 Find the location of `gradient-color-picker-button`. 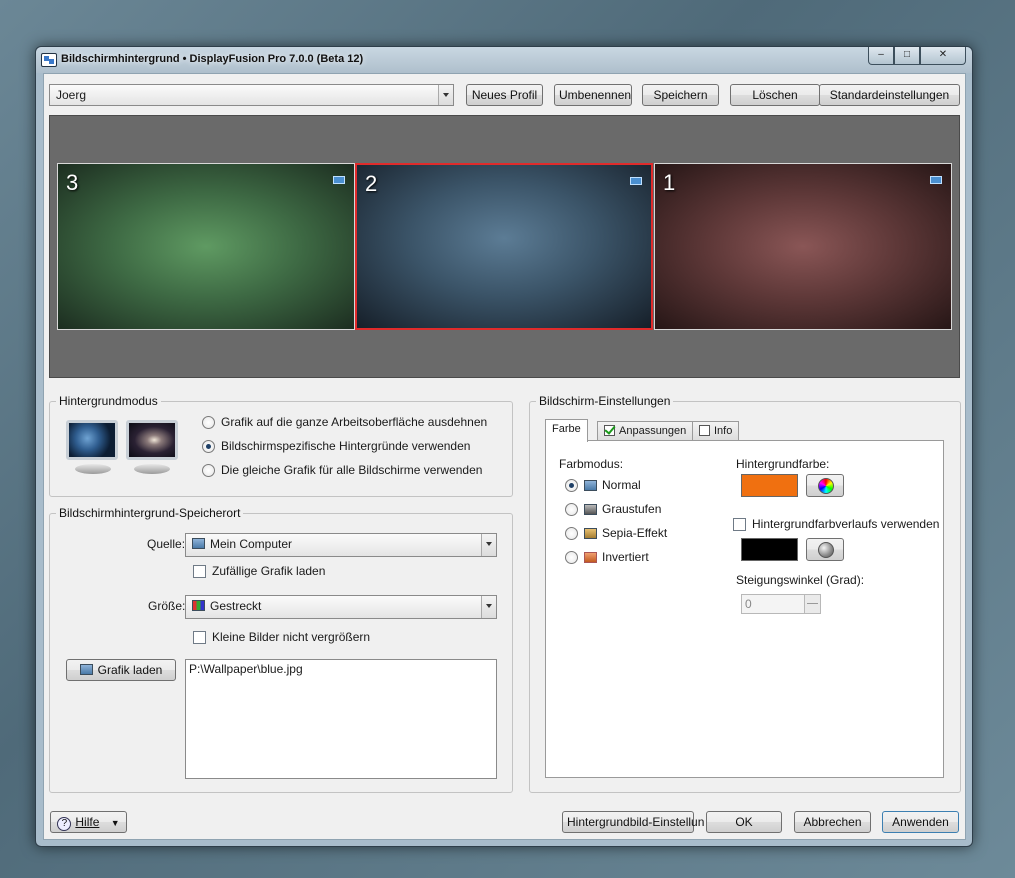

gradient-color-picker-button is located at coordinates (825, 549).